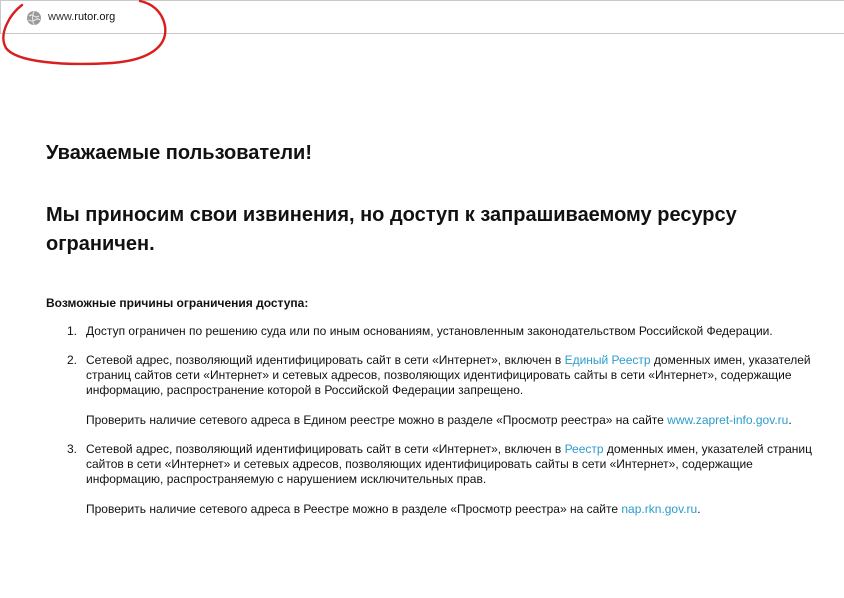  Describe the element at coordinates (584, 449) in the screenshot. I see `registry-link: Реестр` at that location.